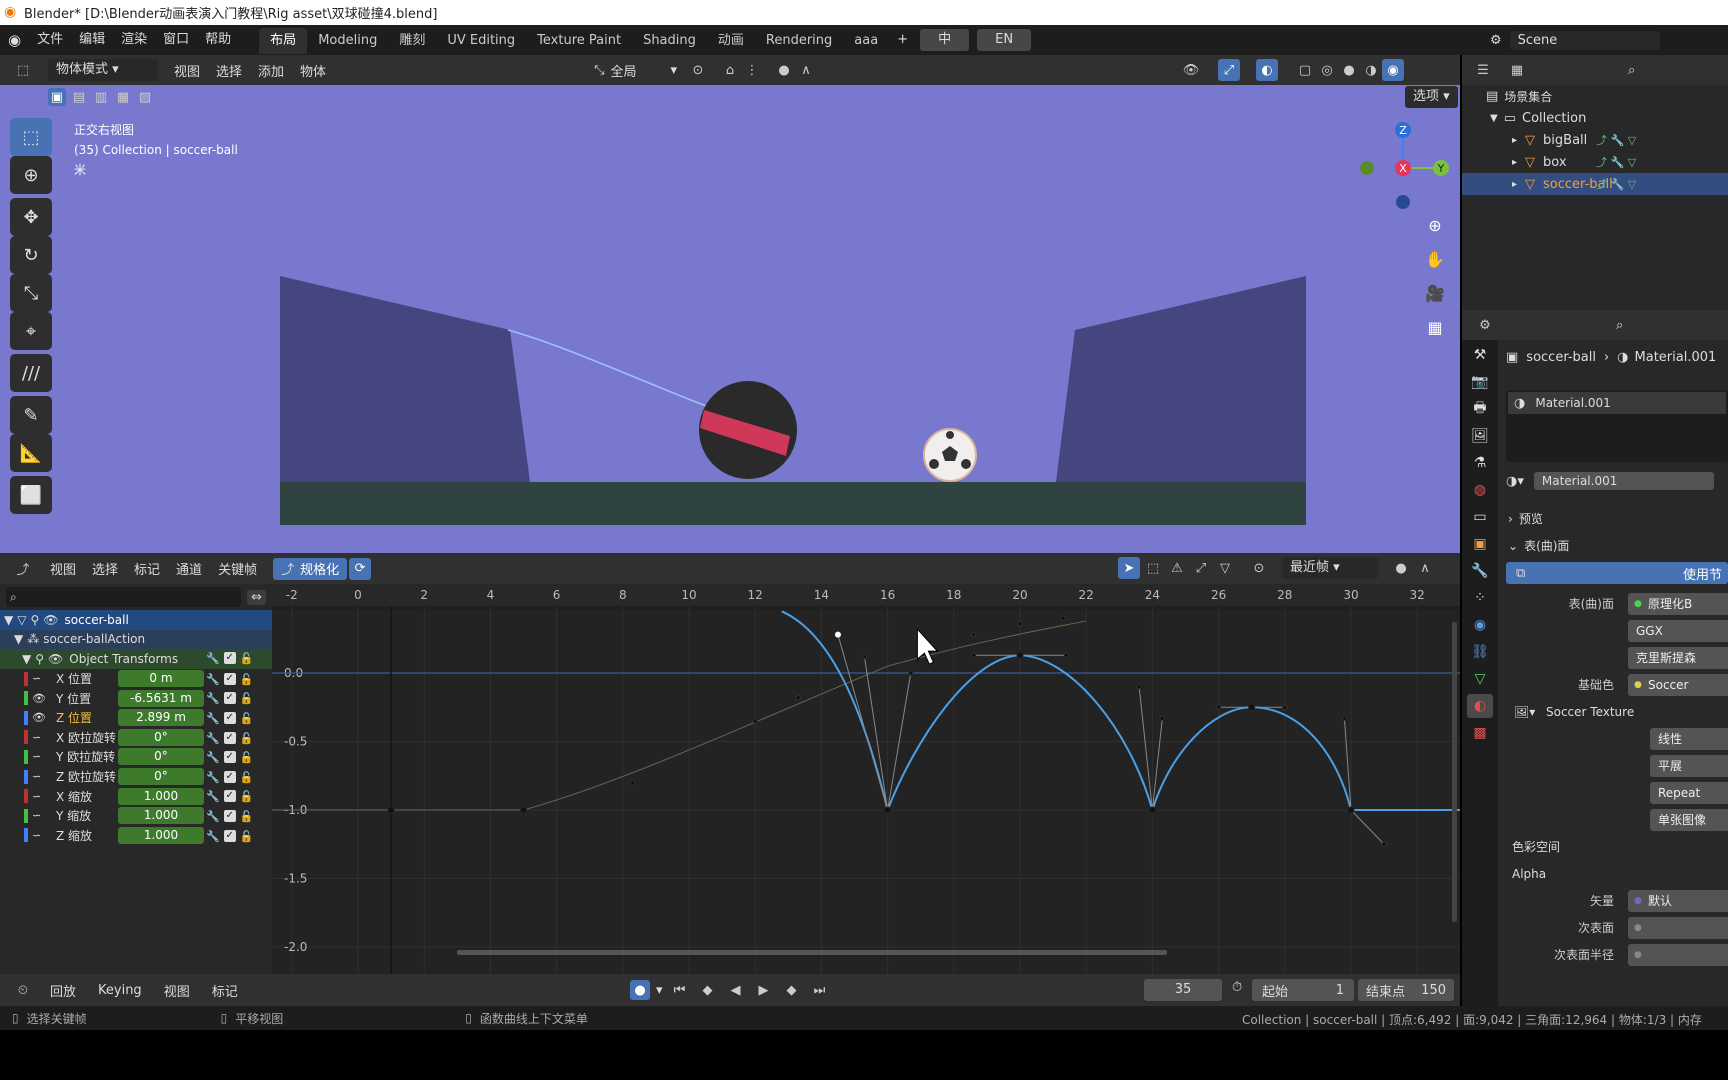 This screenshot has width=1728, height=1080. Describe the element at coordinates (1480, 706) in the screenshot. I see `material-tab-icon: ◐` at that location.